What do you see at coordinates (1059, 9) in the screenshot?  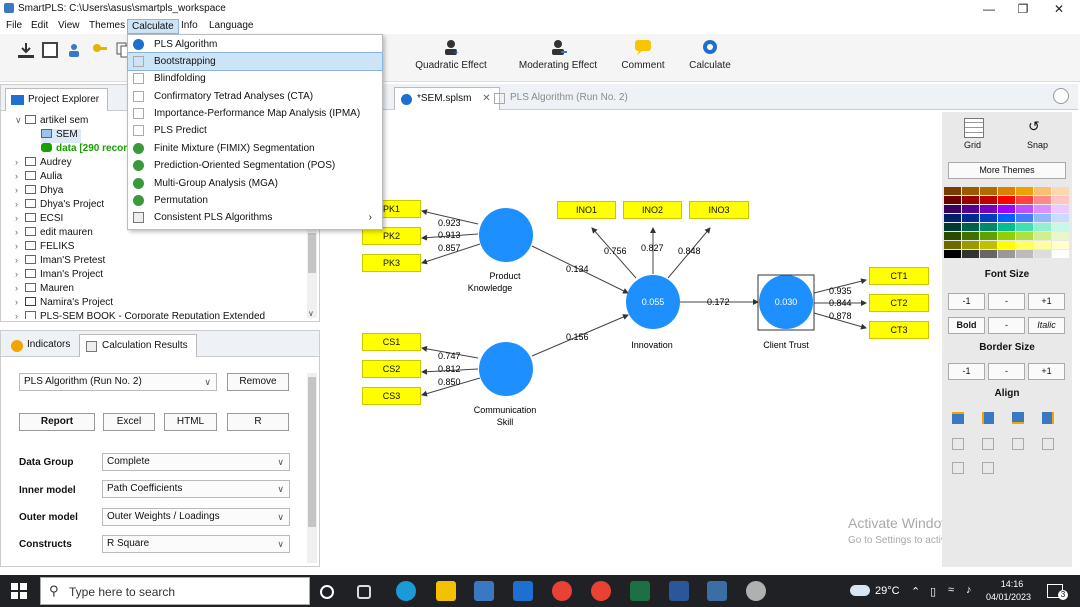 I see `close-button: ✕` at bounding box center [1059, 9].